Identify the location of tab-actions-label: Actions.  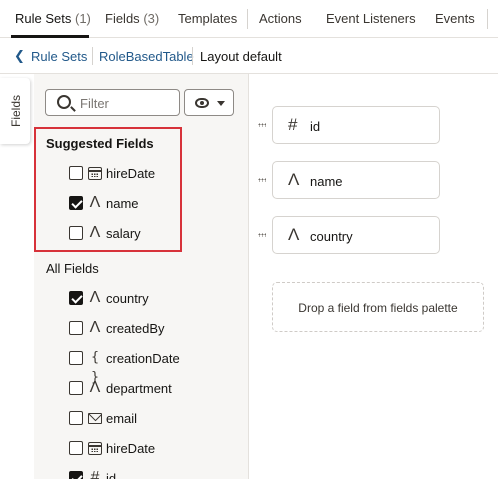
(280, 18).